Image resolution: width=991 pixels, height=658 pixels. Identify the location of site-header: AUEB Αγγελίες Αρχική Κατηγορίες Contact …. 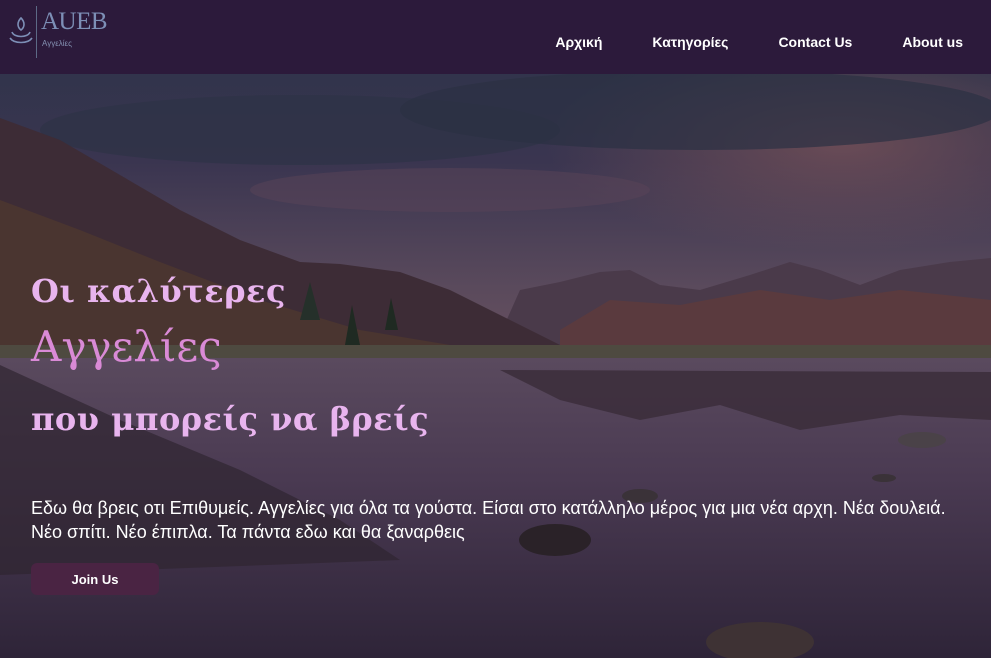
(495, 37).